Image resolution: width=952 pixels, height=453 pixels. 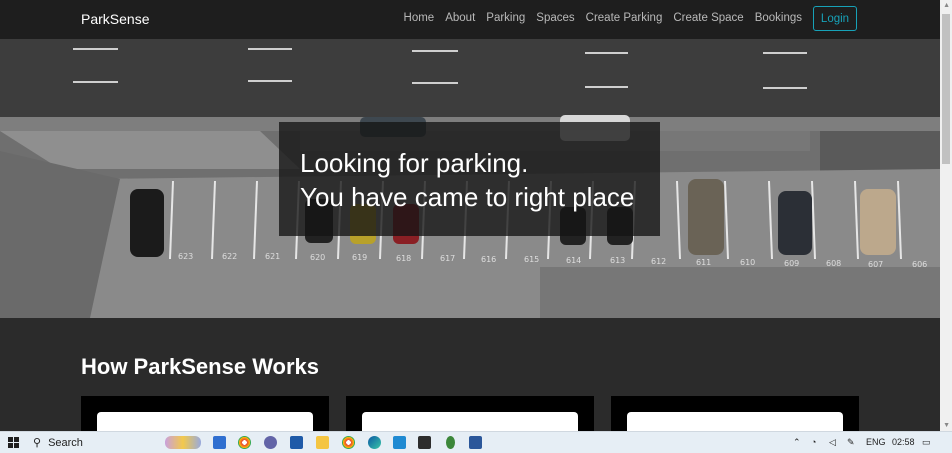 I want to click on windows-taskbar: ⚲ Search ⌃ ◔ ◁ ✎ ENG 02:58 ▭, so click(x=476, y=442).